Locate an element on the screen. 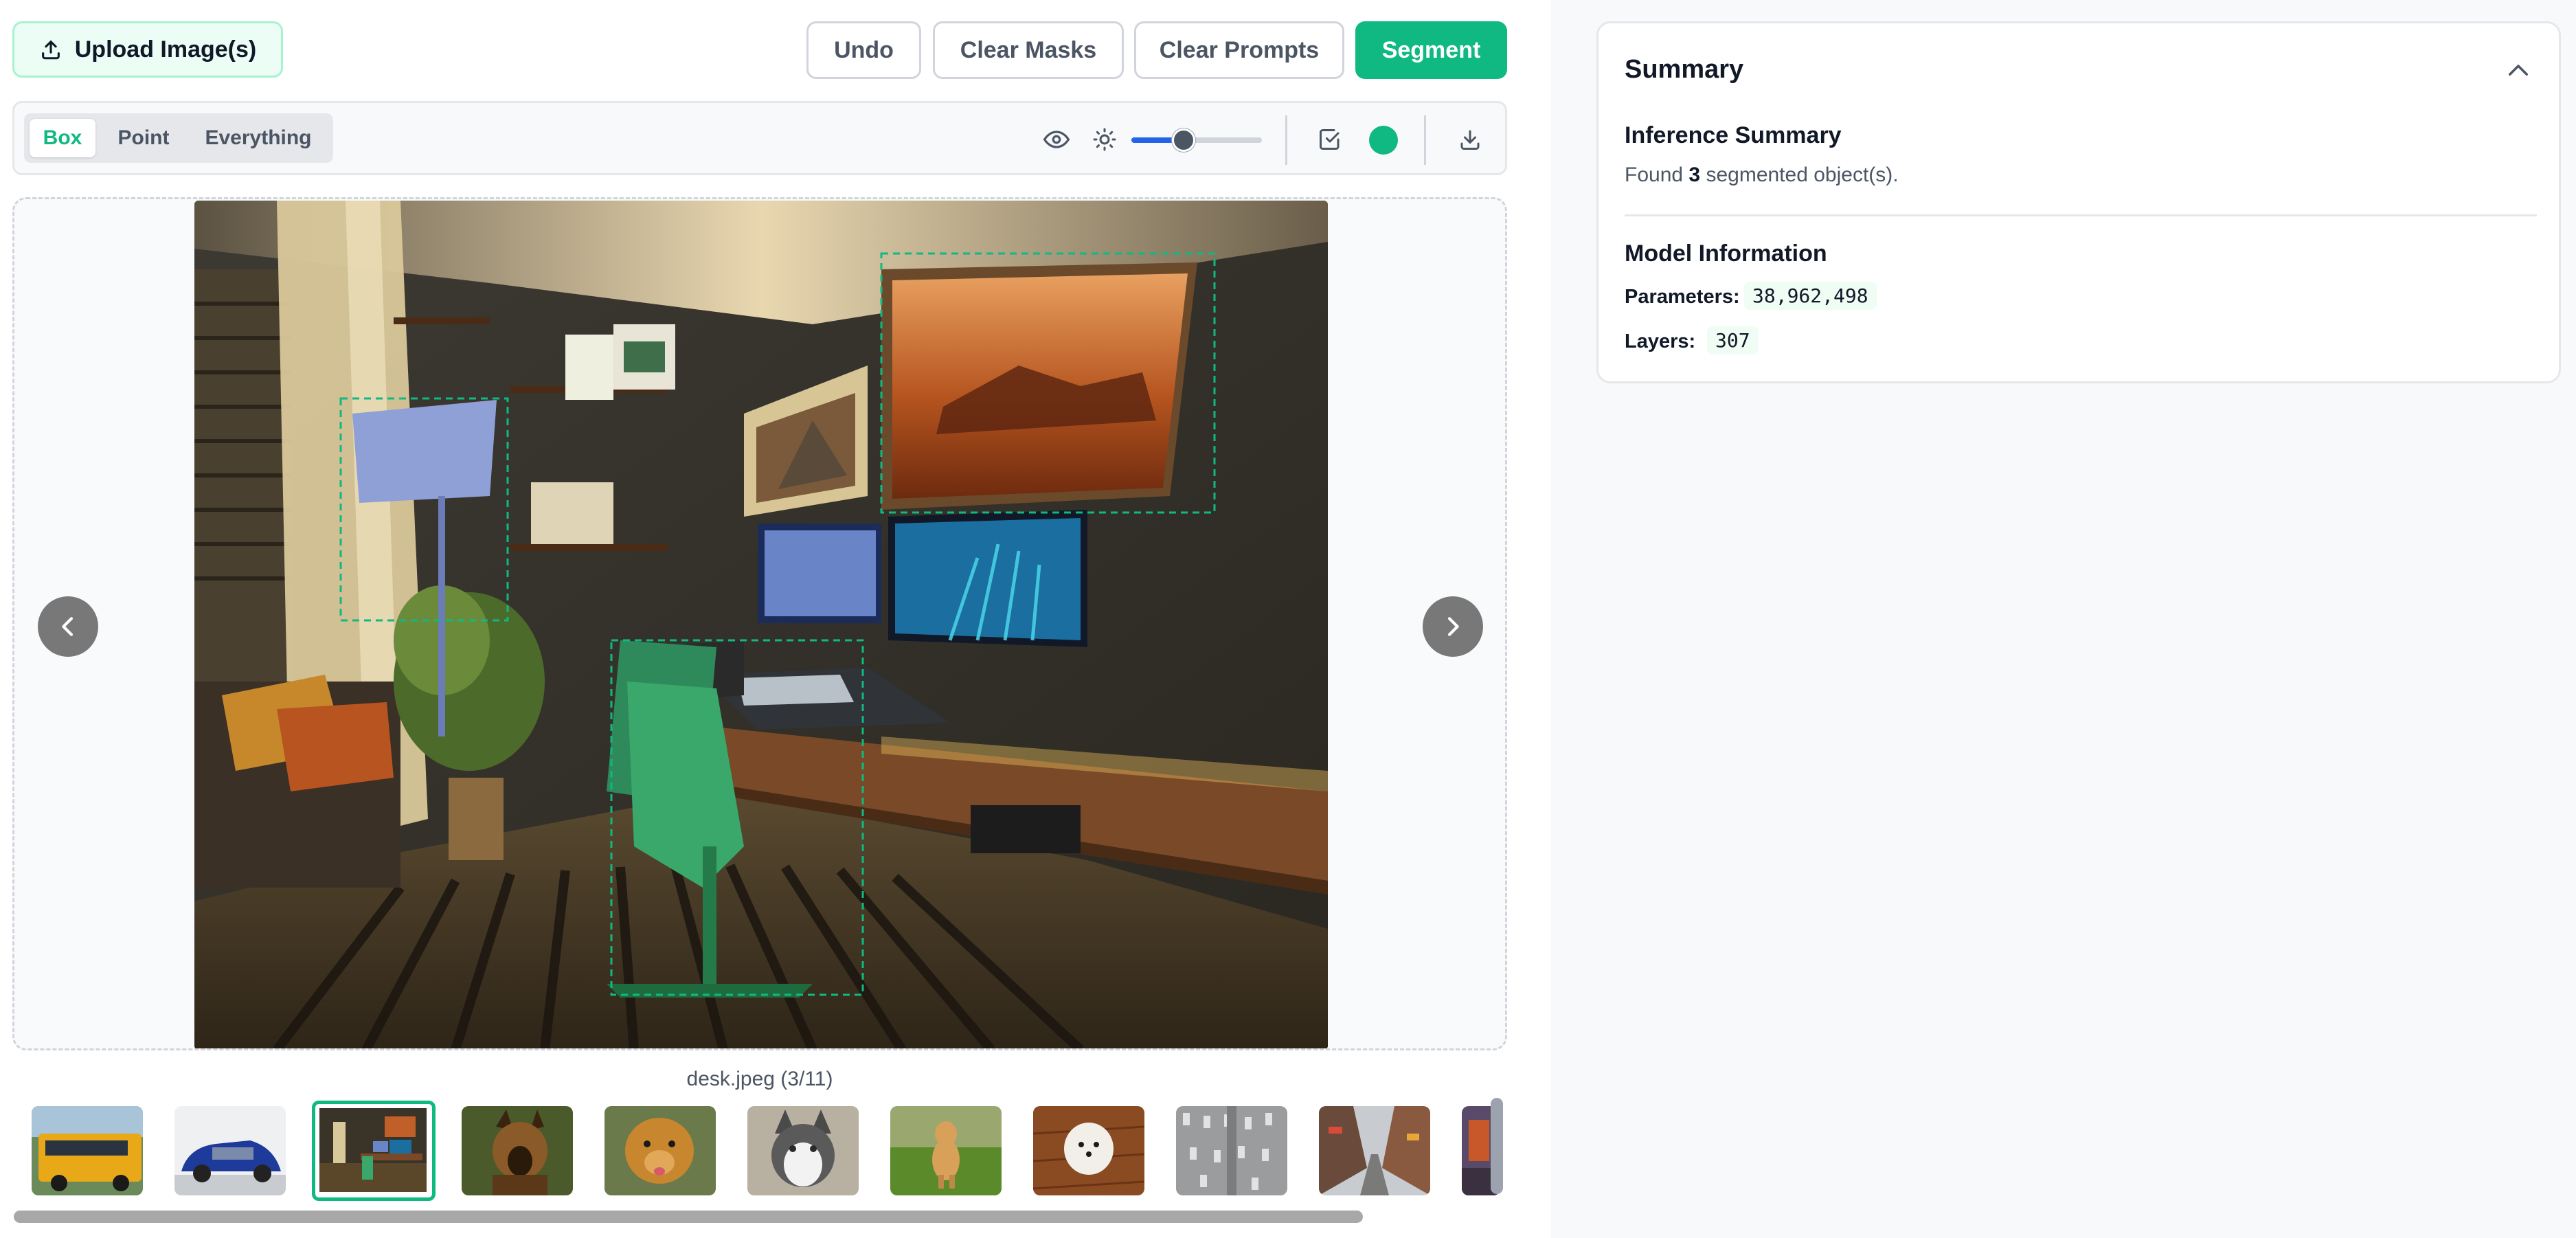  thumbnail-horizontal-scrollbar is located at coordinates (688, 1217).